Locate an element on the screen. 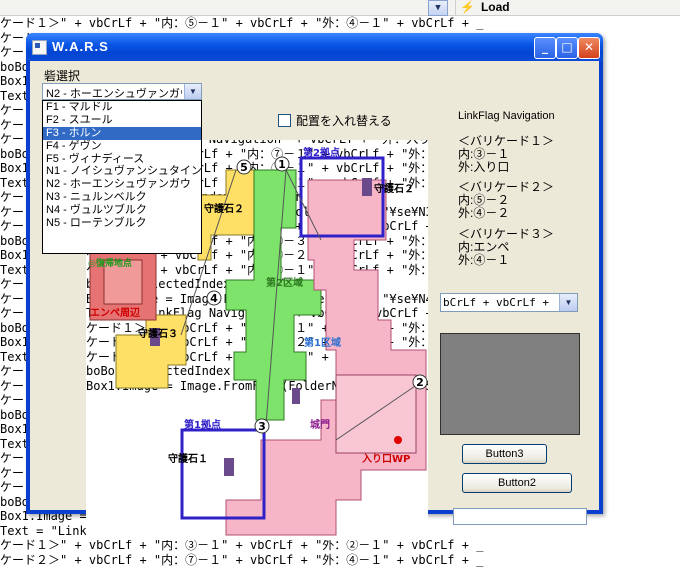 This screenshot has width=680, height=569. dropdown-option: N3 - ニュルンベルク is located at coordinates (122, 197).